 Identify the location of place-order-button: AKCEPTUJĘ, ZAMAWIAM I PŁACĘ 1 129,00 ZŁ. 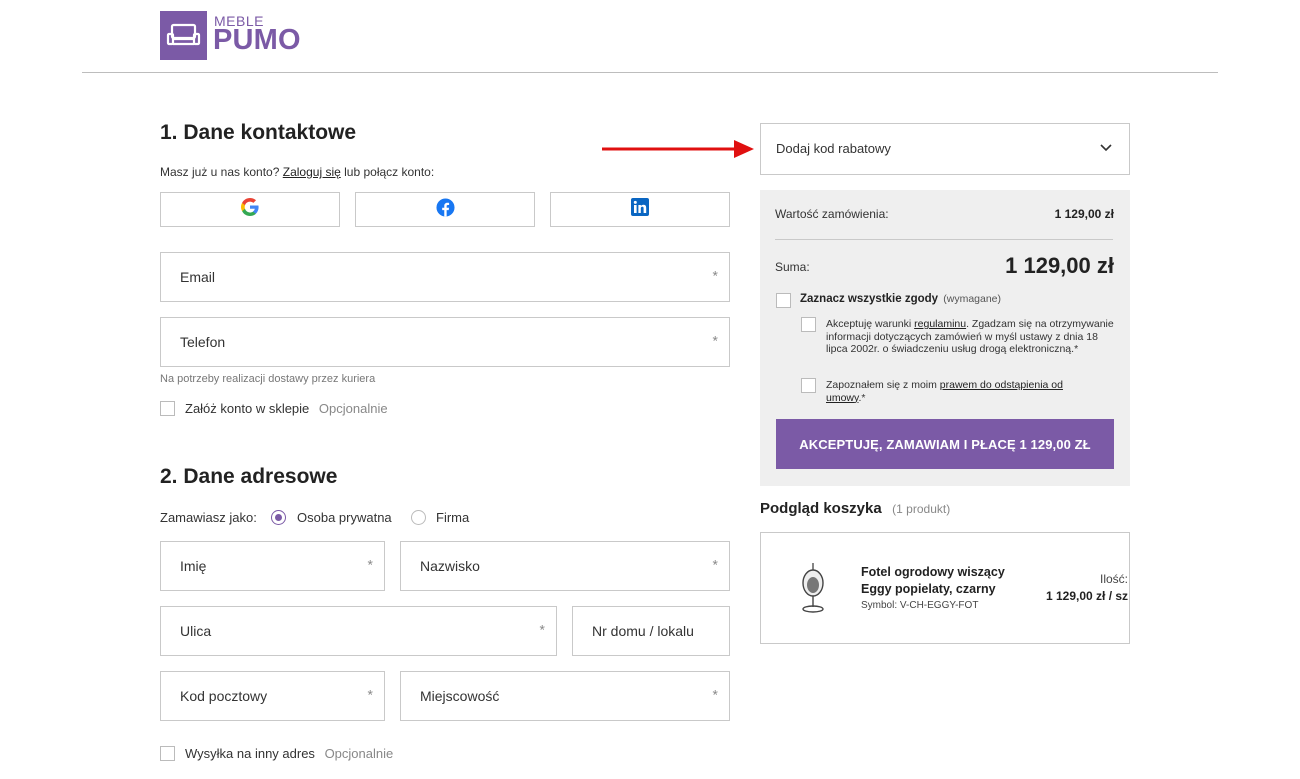
(945, 444).